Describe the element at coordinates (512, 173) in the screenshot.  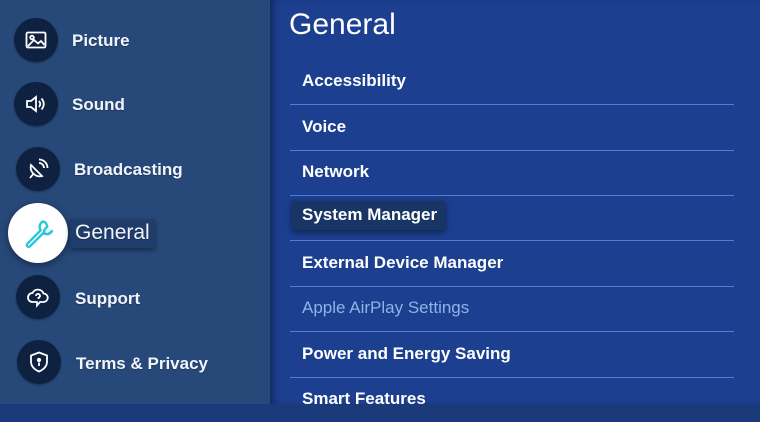
I see `menu-item-network: Network` at that location.